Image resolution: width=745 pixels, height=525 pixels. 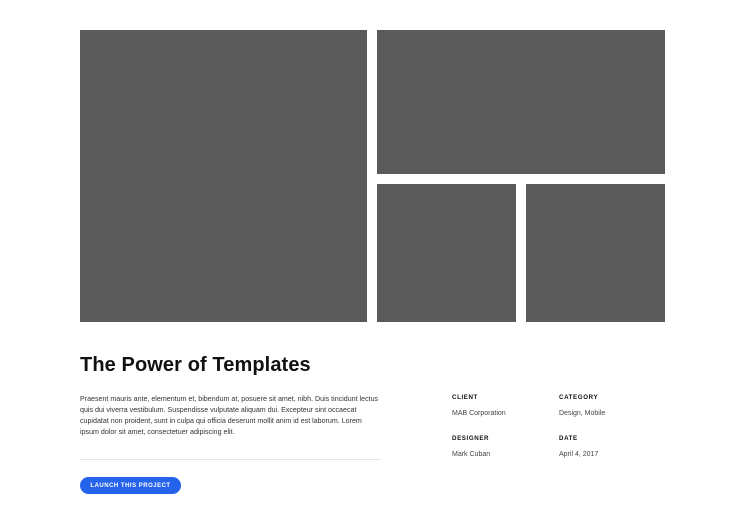 I want to click on client-value: MAB Corporation, so click(x=479, y=413).